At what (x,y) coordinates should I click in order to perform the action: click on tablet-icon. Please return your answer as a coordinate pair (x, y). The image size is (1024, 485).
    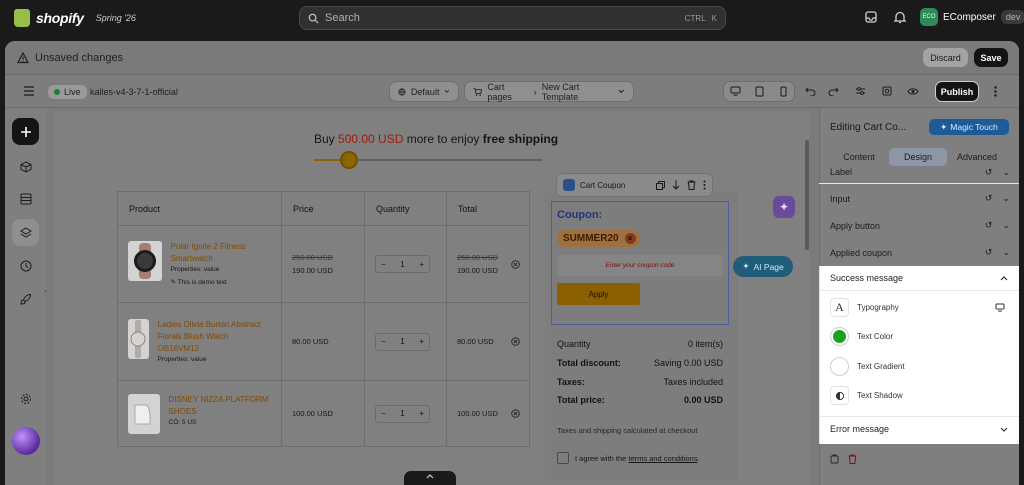
    Looking at the image, I should click on (759, 91).